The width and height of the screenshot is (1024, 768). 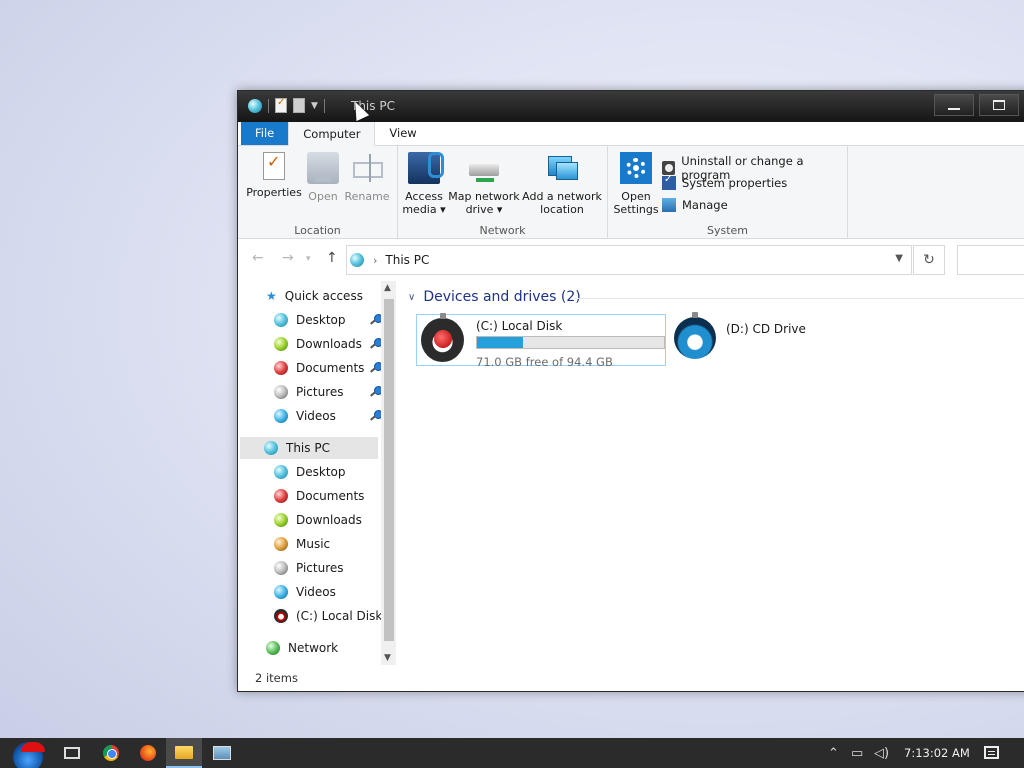 I want to click on nav-quick-videos: Videos, so click(x=328, y=416).